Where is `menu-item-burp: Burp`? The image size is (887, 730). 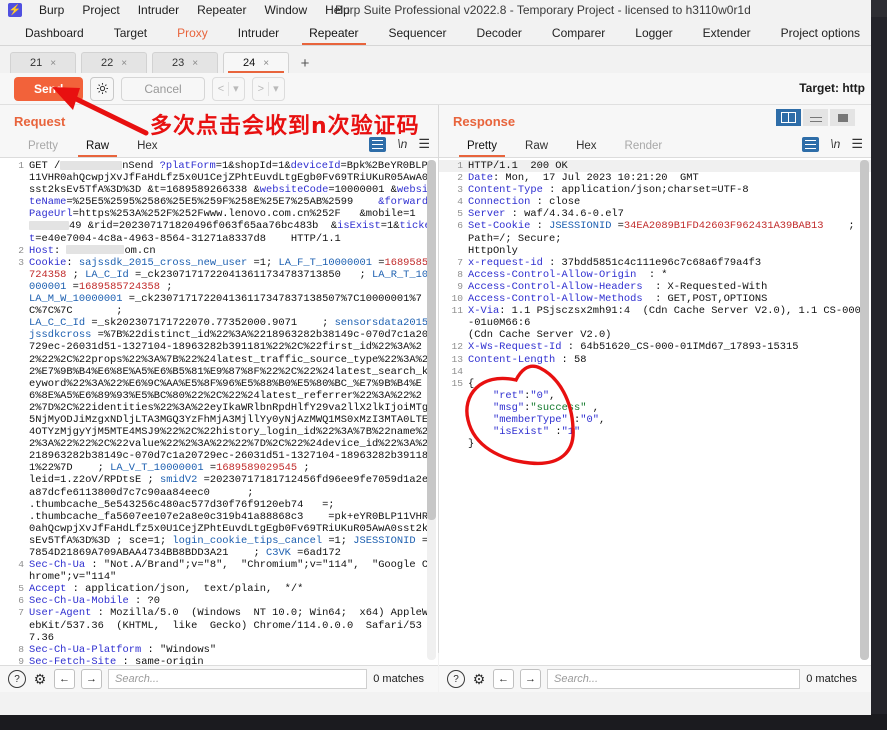
menu-item-burp: Burp is located at coordinates (51, 10).